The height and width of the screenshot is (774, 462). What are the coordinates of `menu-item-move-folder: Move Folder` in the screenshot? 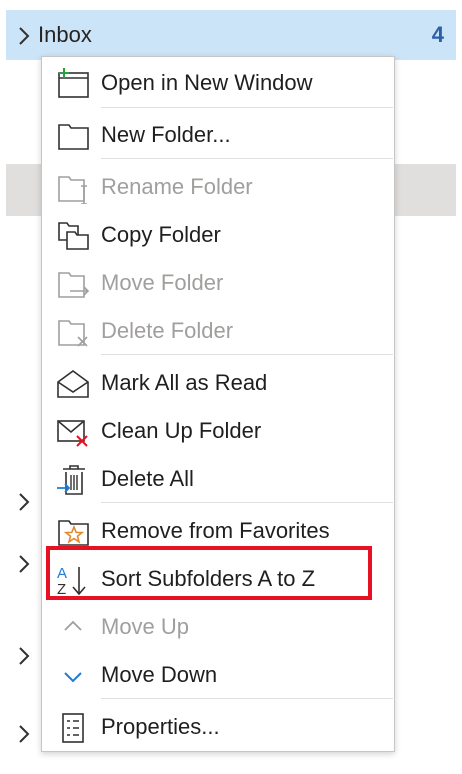 It's located at (218, 283).